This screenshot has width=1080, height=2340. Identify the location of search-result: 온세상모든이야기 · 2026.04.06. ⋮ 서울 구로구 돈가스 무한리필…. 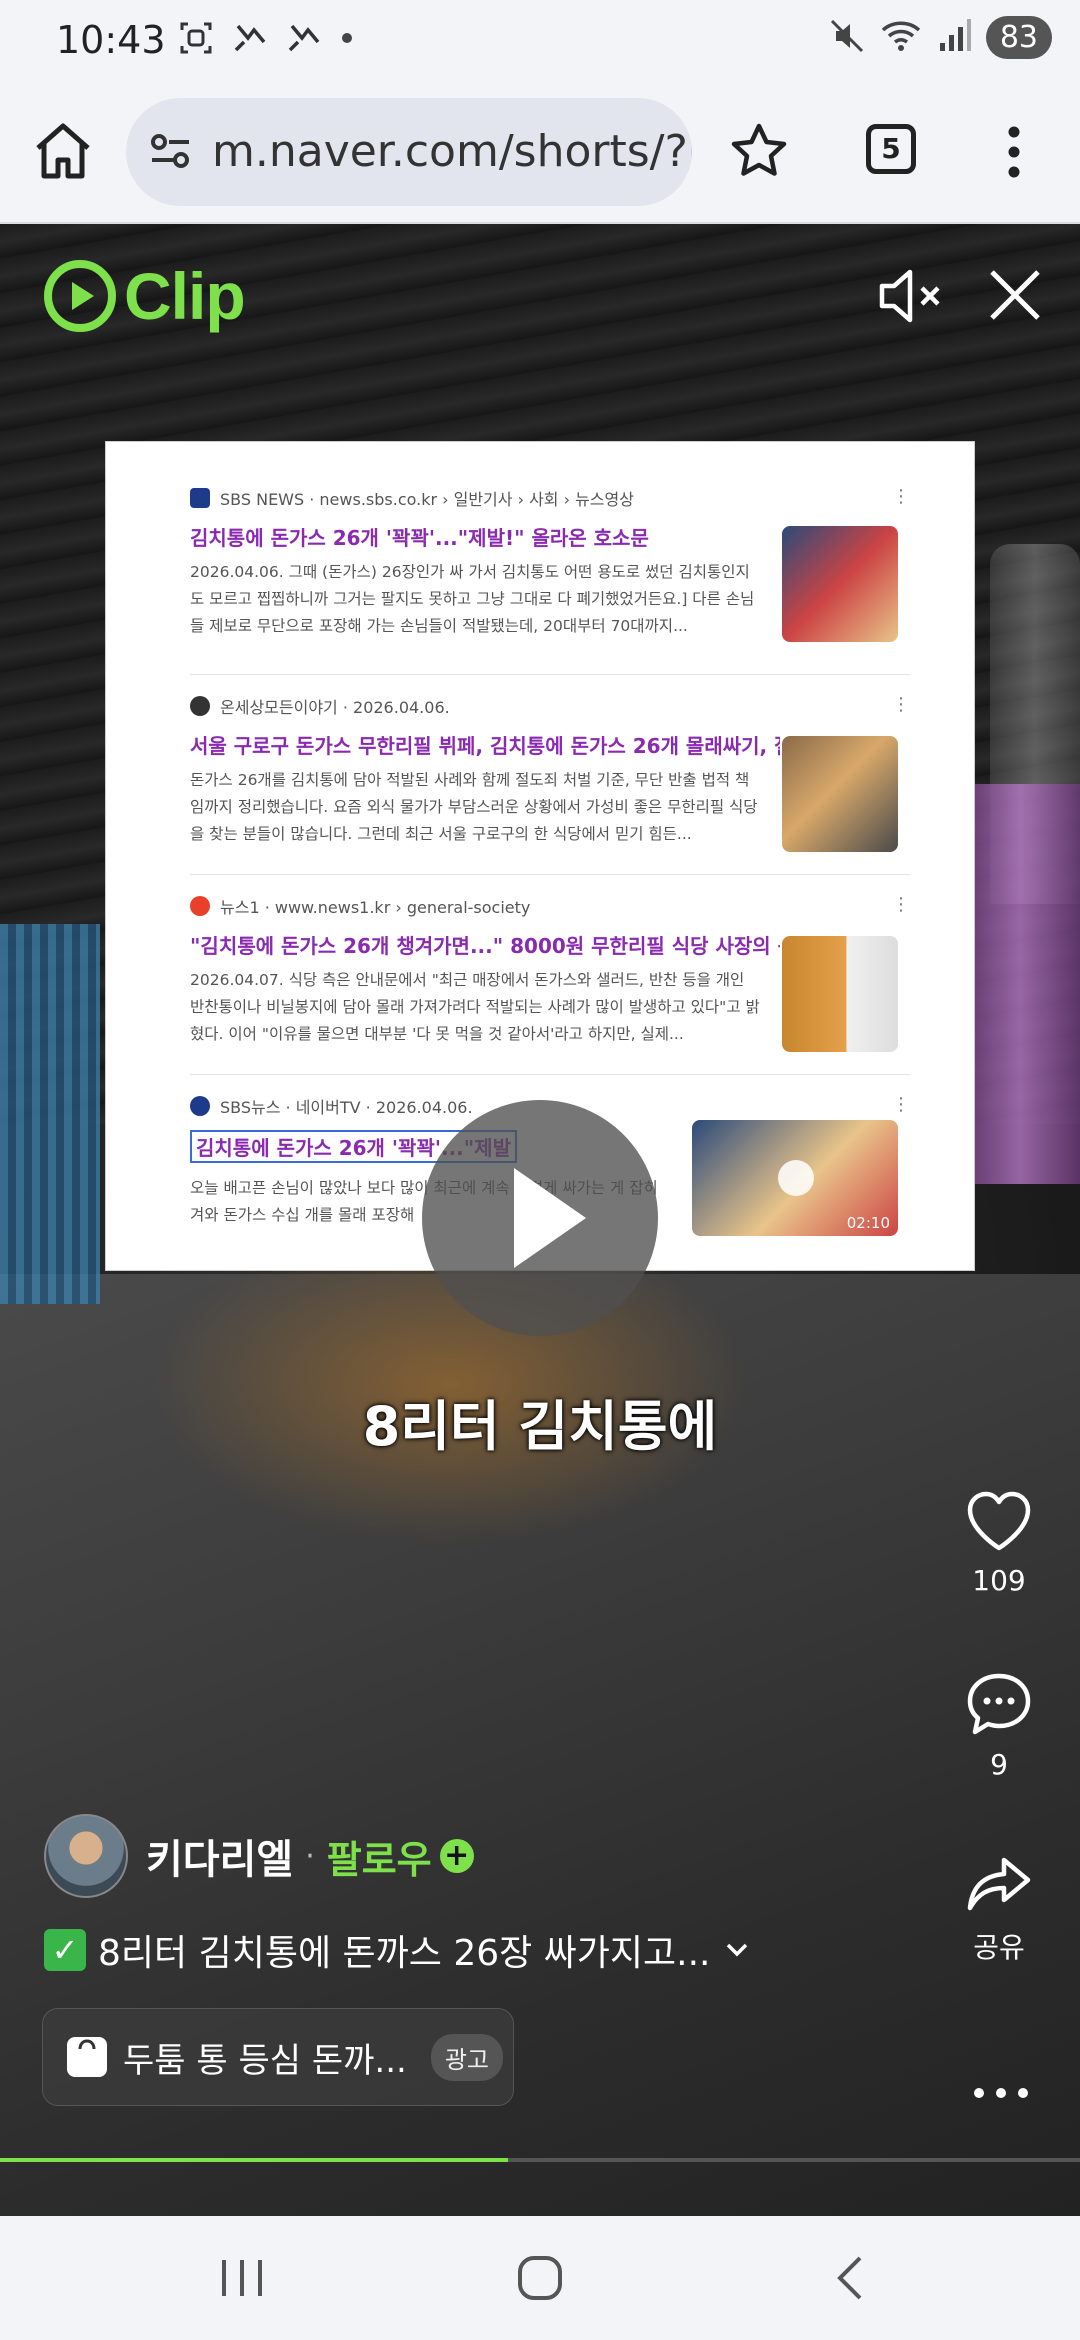
(550, 772).